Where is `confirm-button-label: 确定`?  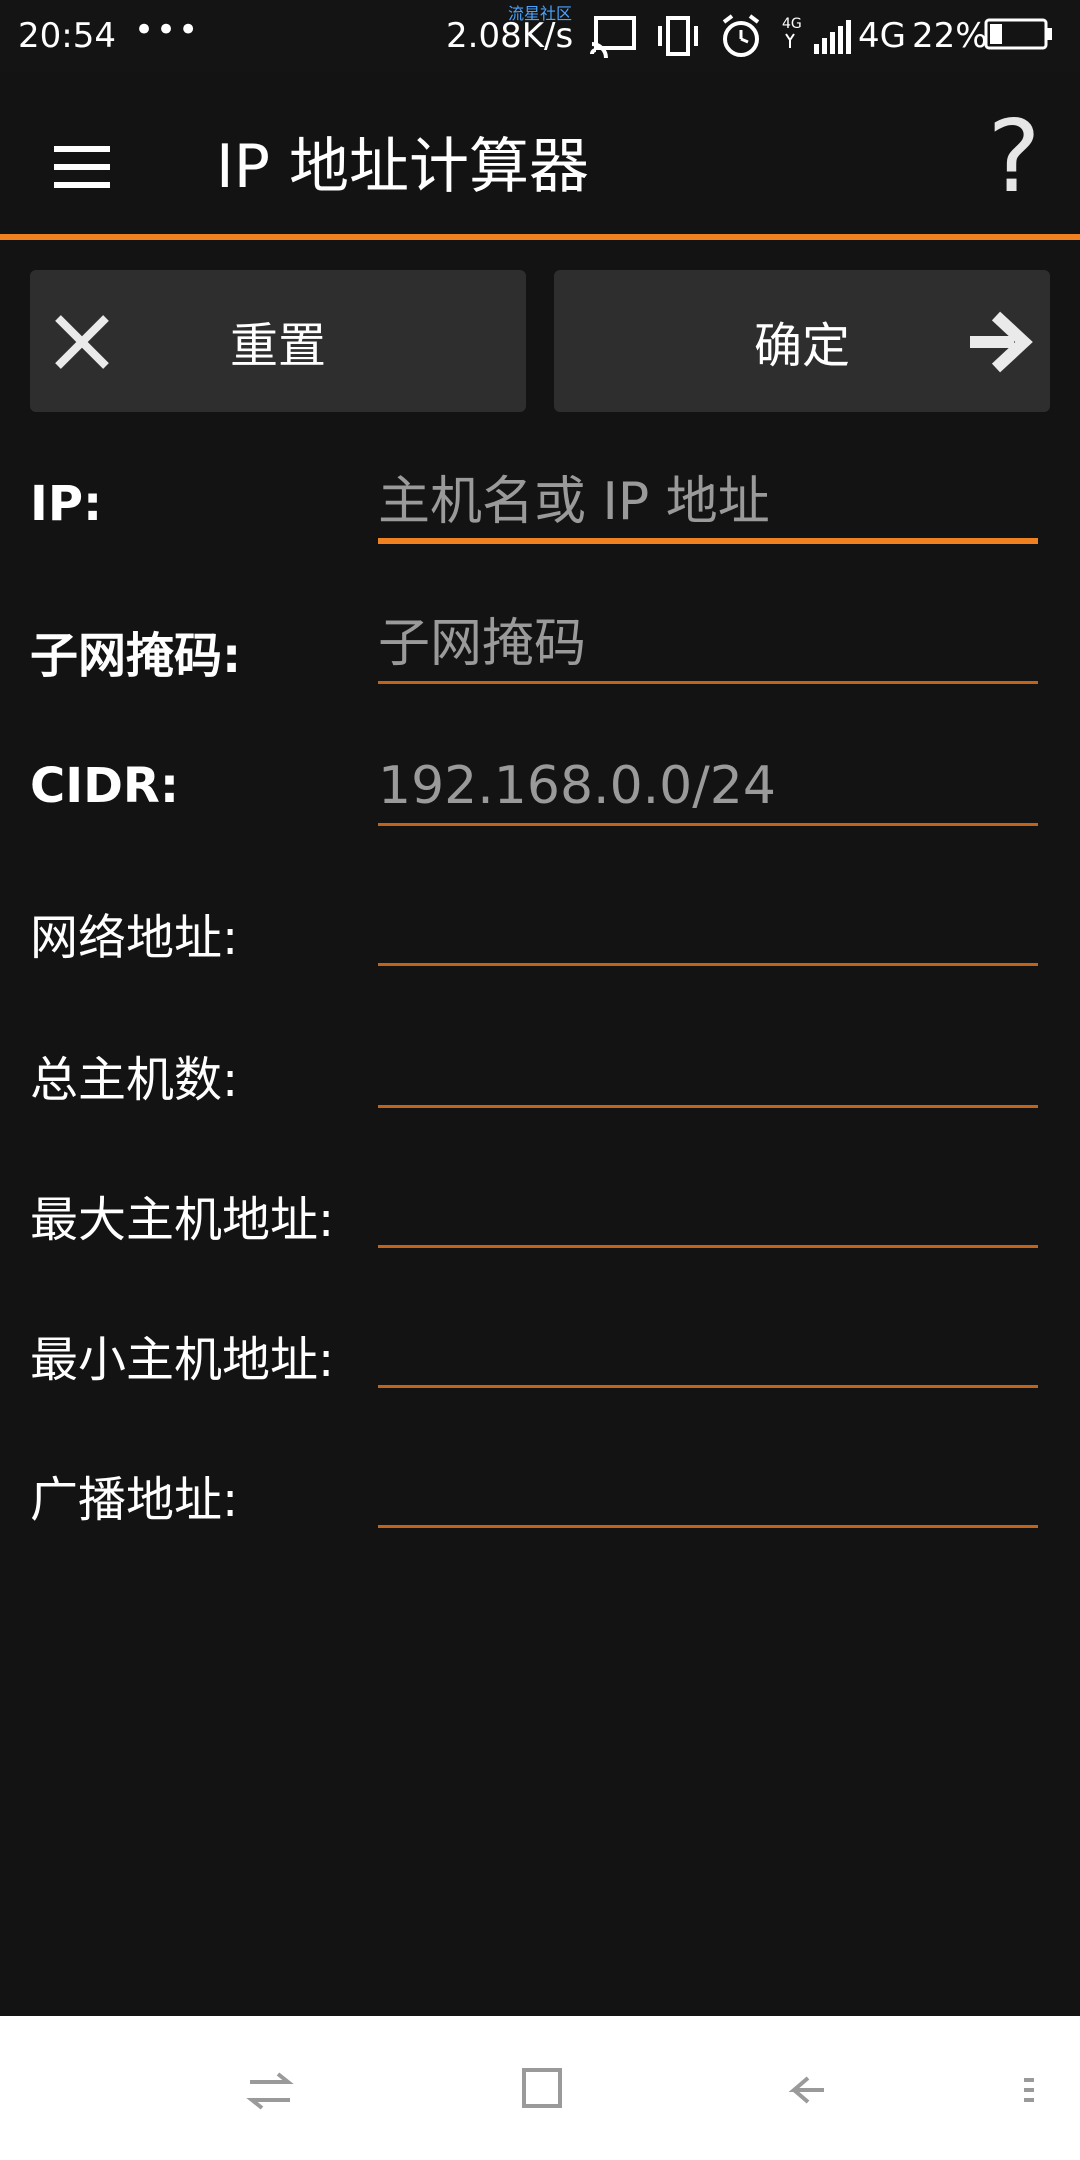 confirm-button-label: 确定 is located at coordinates (801, 346).